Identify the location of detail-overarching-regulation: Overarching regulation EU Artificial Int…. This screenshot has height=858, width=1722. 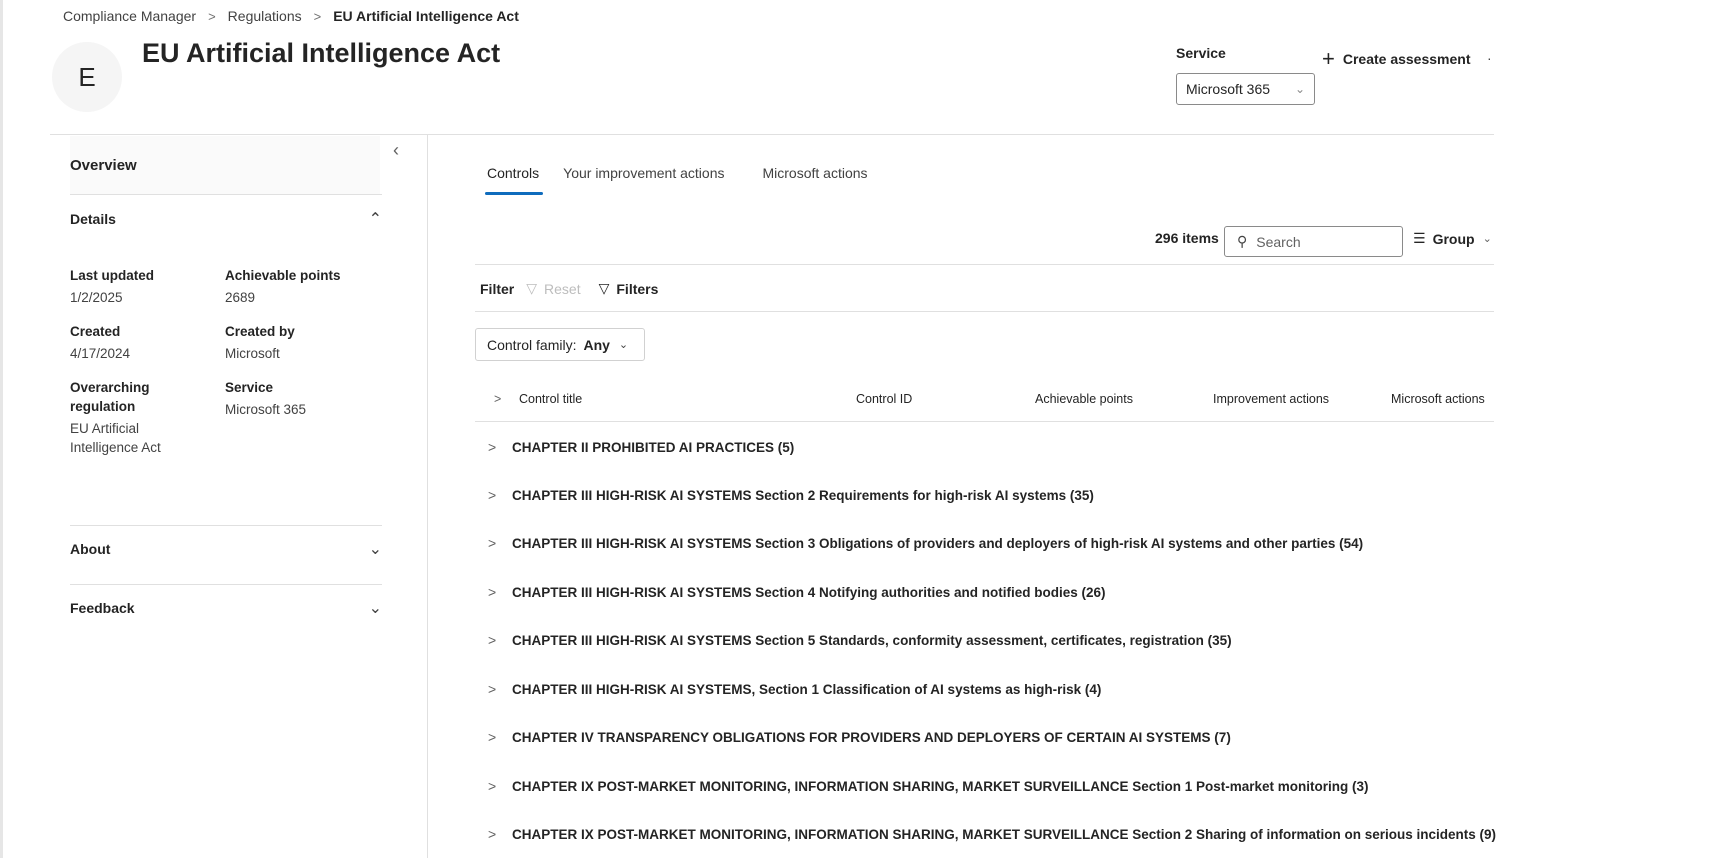
(115, 417).